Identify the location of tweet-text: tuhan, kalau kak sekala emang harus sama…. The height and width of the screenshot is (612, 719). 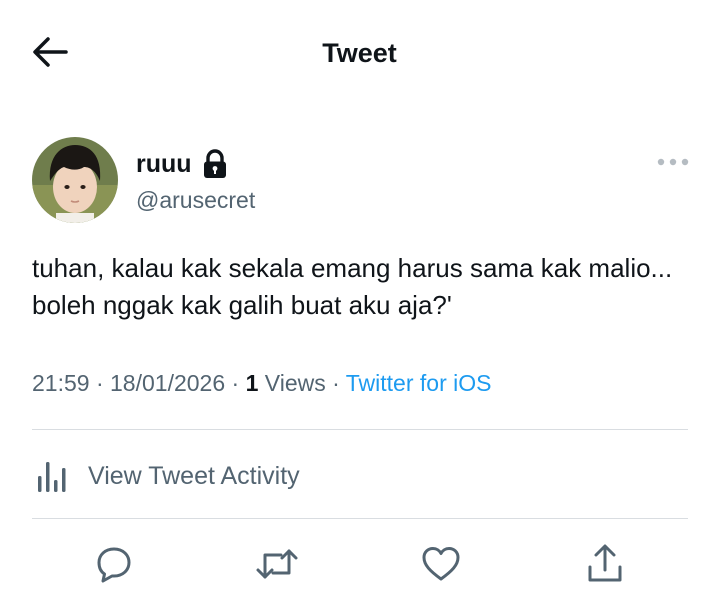
(352, 286).